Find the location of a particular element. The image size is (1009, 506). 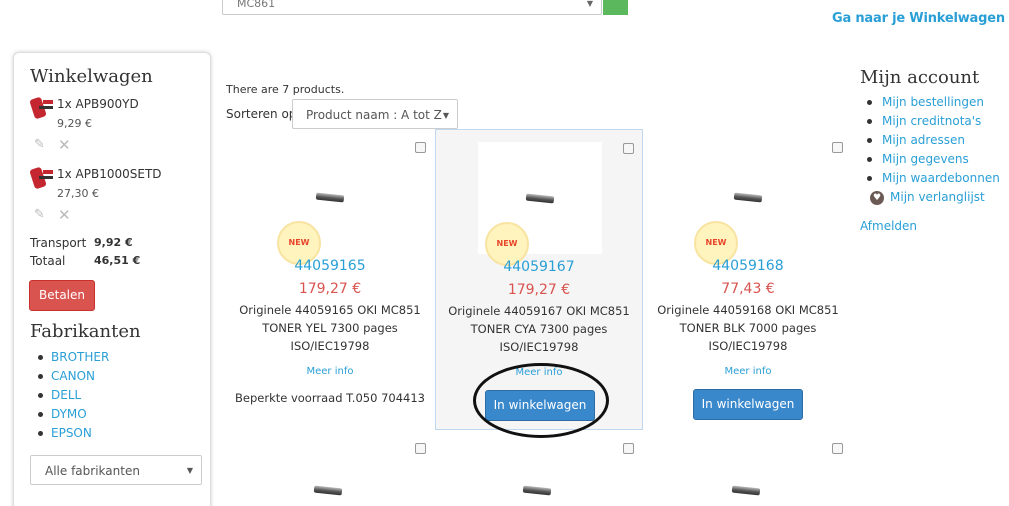

cart-item: 1x APB1000SETD 27,30 € ✎ ✕ is located at coordinates (117, 196).